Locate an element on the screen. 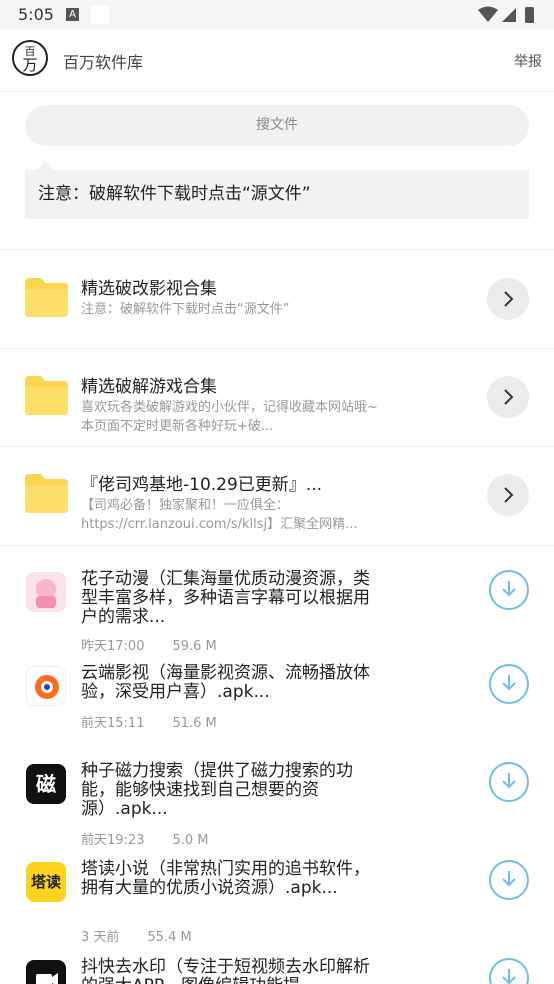 Image resolution: width=554 pixels, height=984 pixels. battery-icon is located at coordinates (529, 15).